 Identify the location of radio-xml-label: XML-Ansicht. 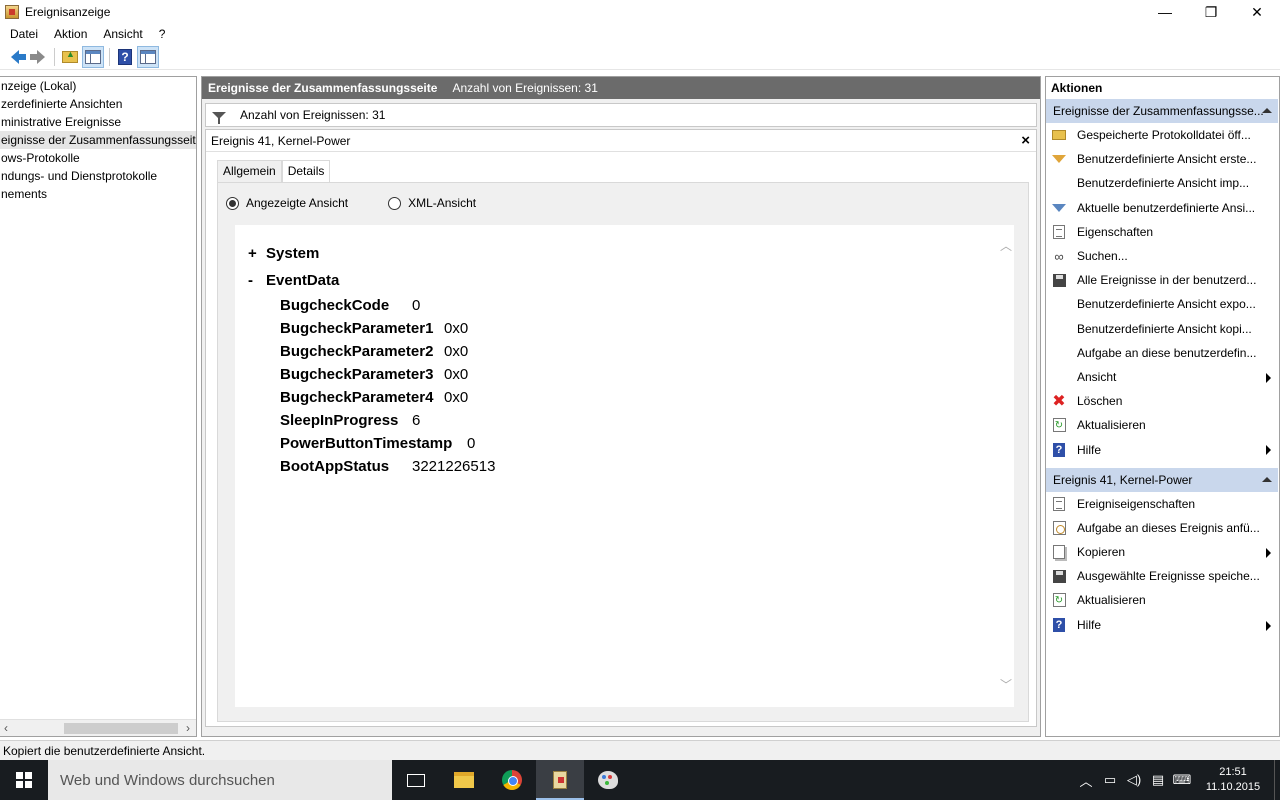
(442, 203).